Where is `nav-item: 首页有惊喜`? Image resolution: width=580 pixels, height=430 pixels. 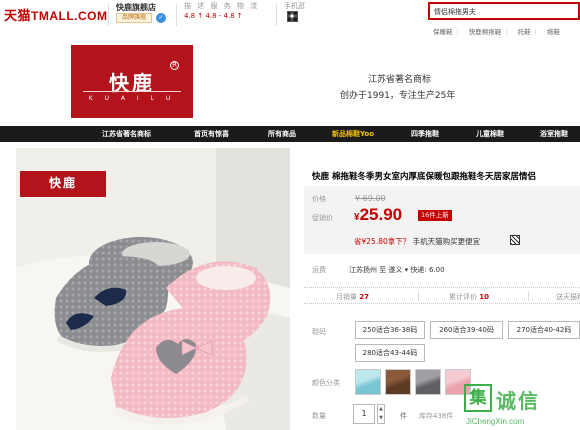
nav-item: 首页有惊喜 is located at coordinates (211, 134).